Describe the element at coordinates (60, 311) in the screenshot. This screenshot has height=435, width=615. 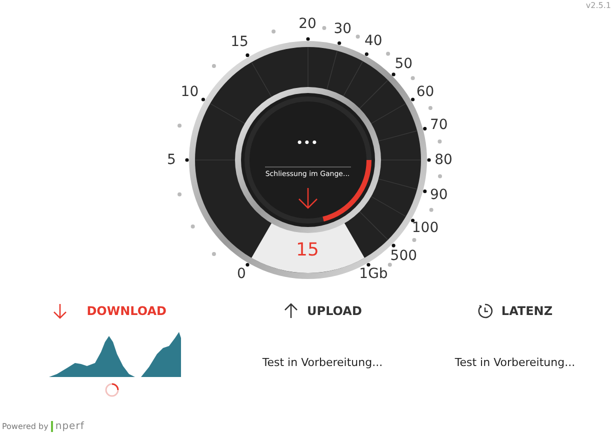
I see `down-arrow-icon` at that location.